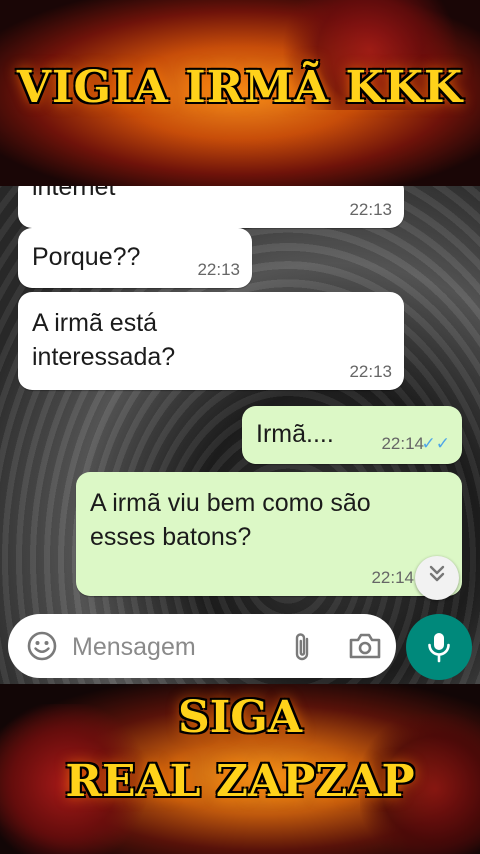  I want to click on message-text: Porque??, so click(86, 257).